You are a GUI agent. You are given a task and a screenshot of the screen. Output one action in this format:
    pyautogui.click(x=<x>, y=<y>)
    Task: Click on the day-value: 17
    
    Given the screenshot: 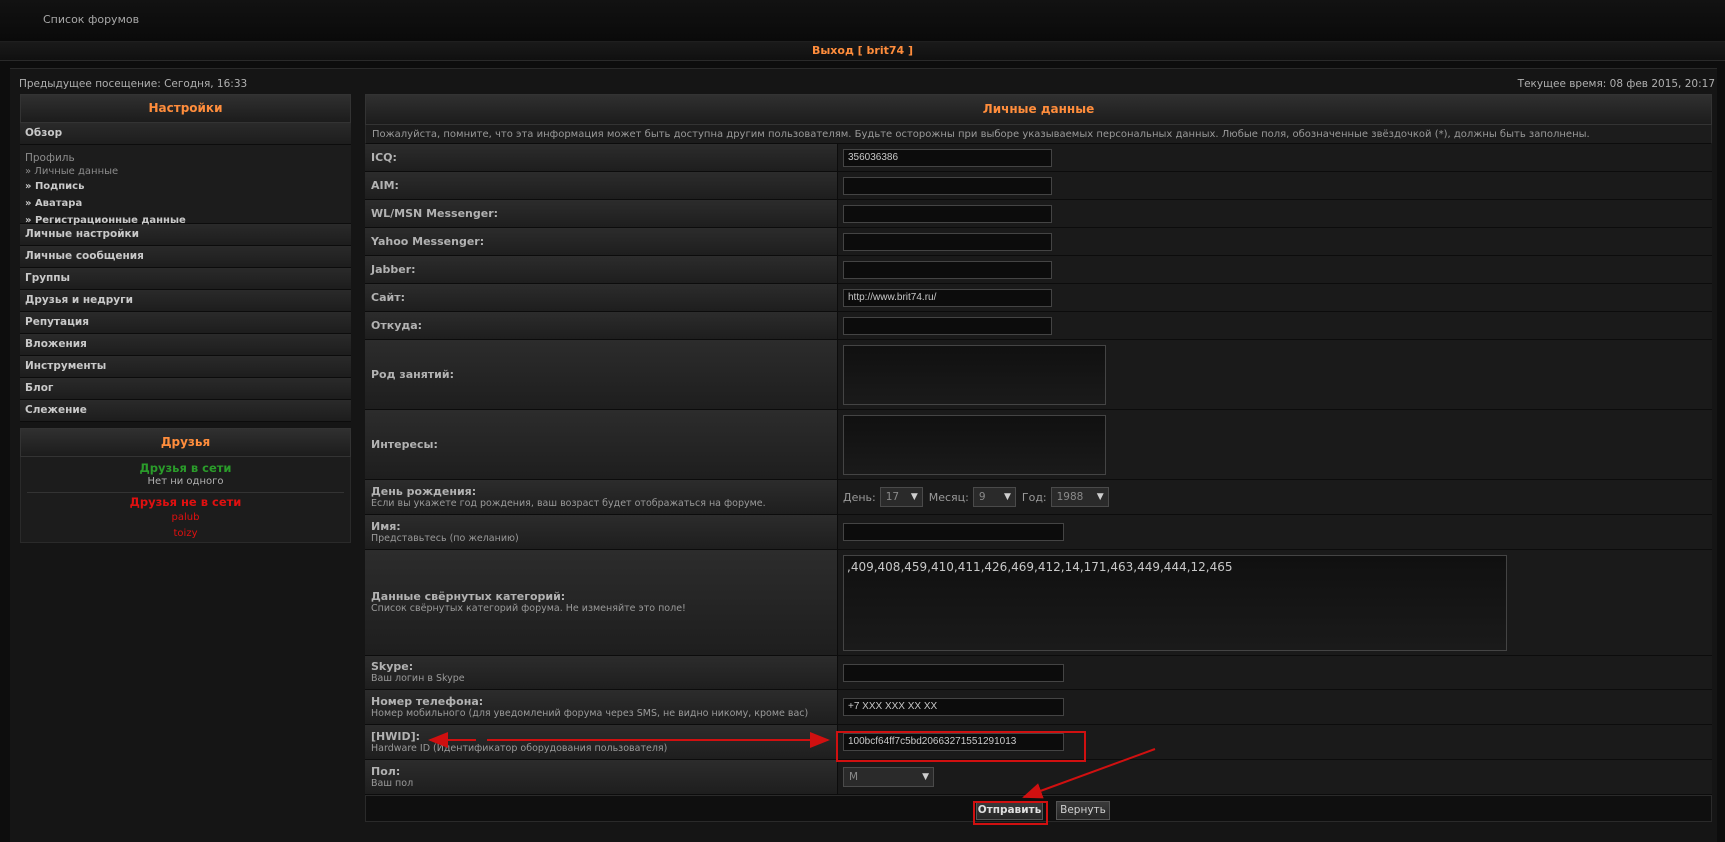 What is the action you would take?
    pyautogui.click(x=892, y=497)
    